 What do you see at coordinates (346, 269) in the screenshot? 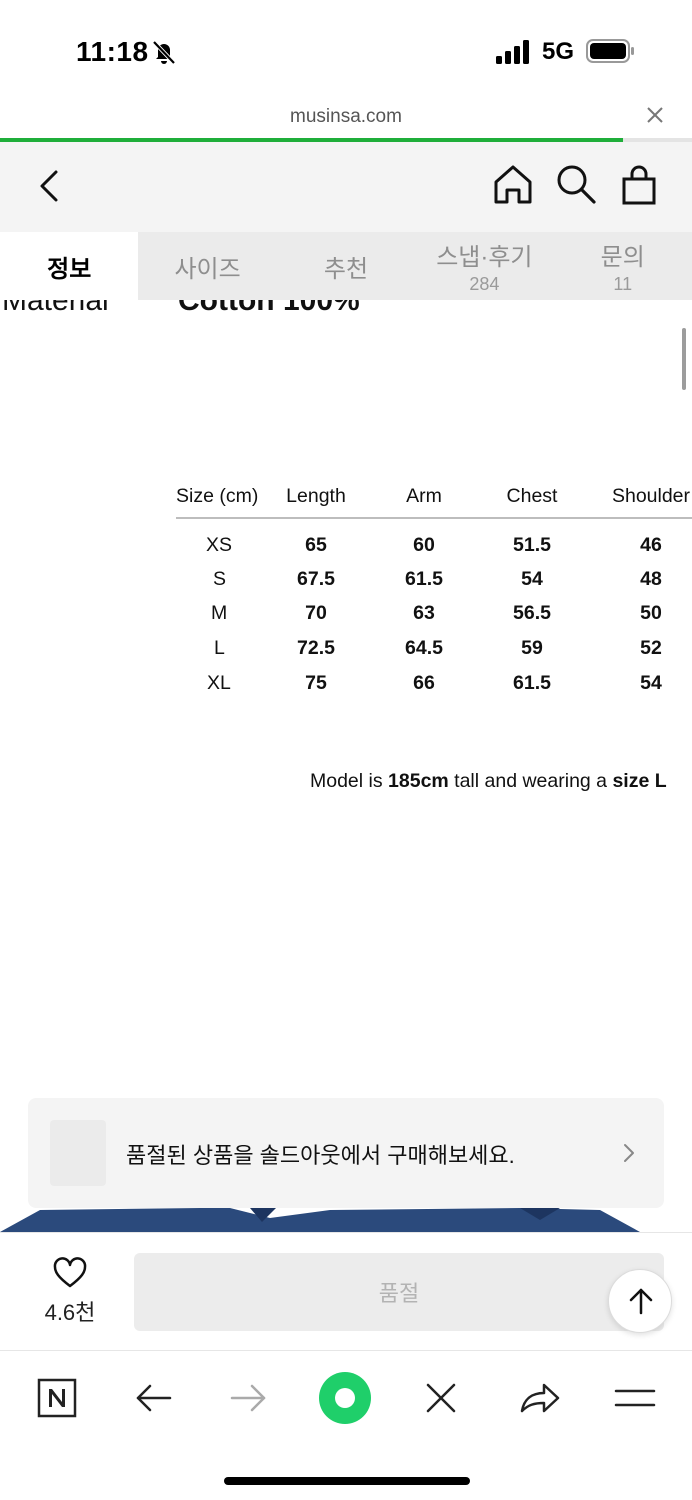
I see `tab-recommend-label: 추천` at bounding box center [346, 269].